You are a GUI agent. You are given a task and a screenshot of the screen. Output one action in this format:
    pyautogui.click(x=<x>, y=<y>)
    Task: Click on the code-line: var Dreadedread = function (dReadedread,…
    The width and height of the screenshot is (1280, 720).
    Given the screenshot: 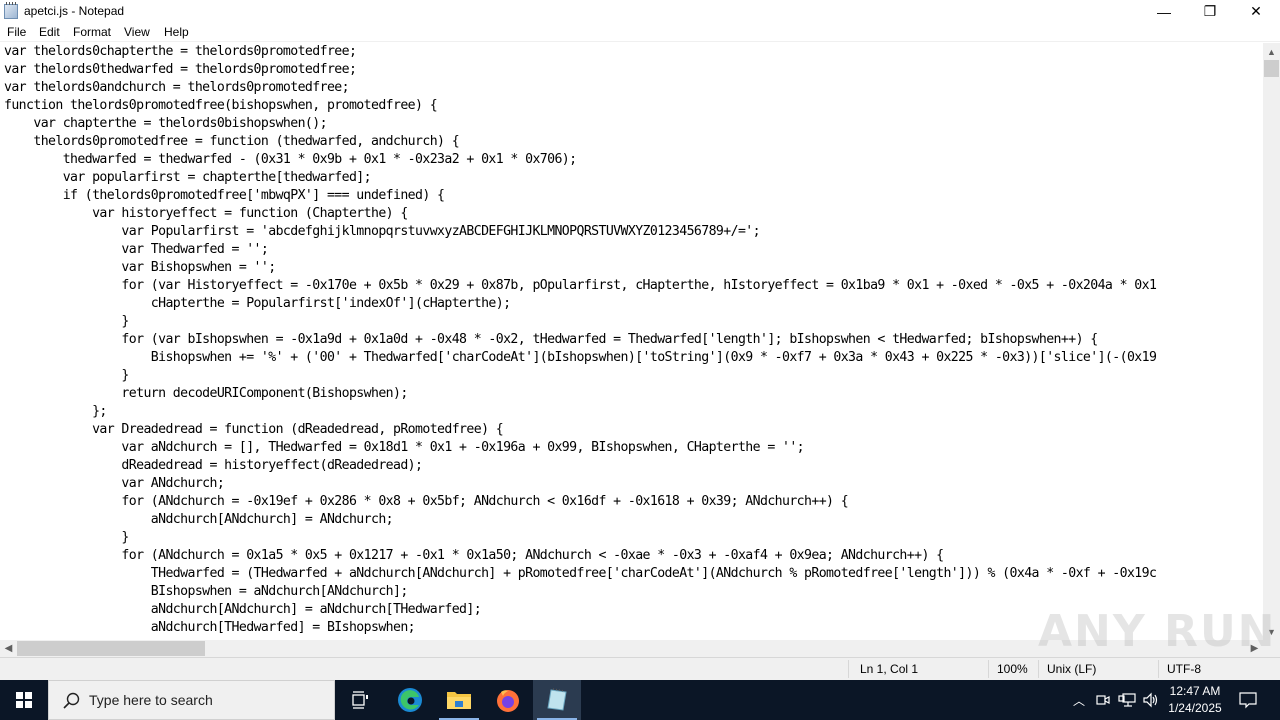 What is the action you would take?
    pyautogui.click(x=254, y=429)
    